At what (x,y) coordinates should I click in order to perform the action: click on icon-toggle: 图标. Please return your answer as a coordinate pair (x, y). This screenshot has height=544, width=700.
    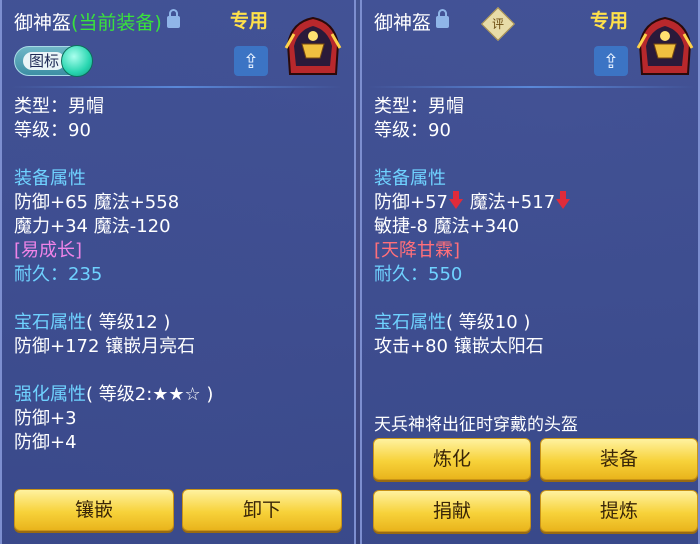
    Looking at the image, I should click on (53, 61).